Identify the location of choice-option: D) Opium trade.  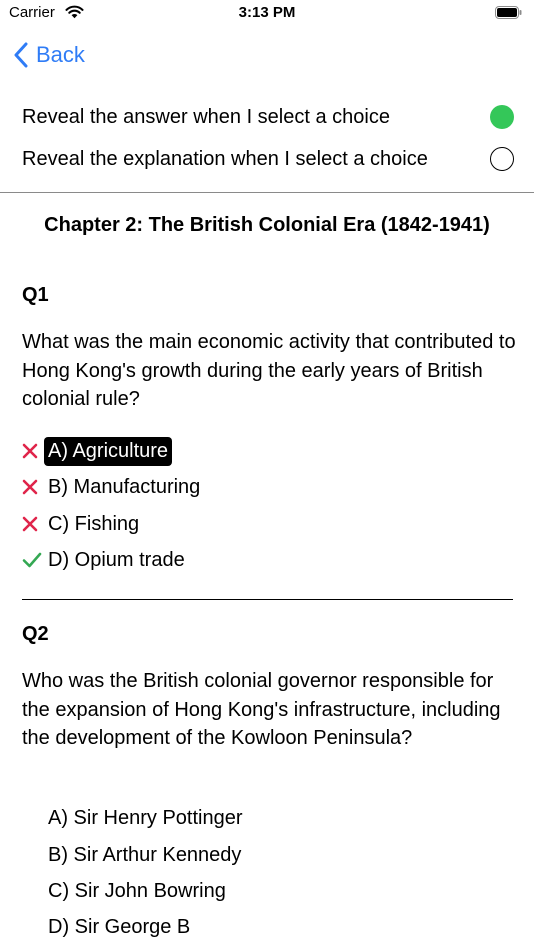
(105, 560).